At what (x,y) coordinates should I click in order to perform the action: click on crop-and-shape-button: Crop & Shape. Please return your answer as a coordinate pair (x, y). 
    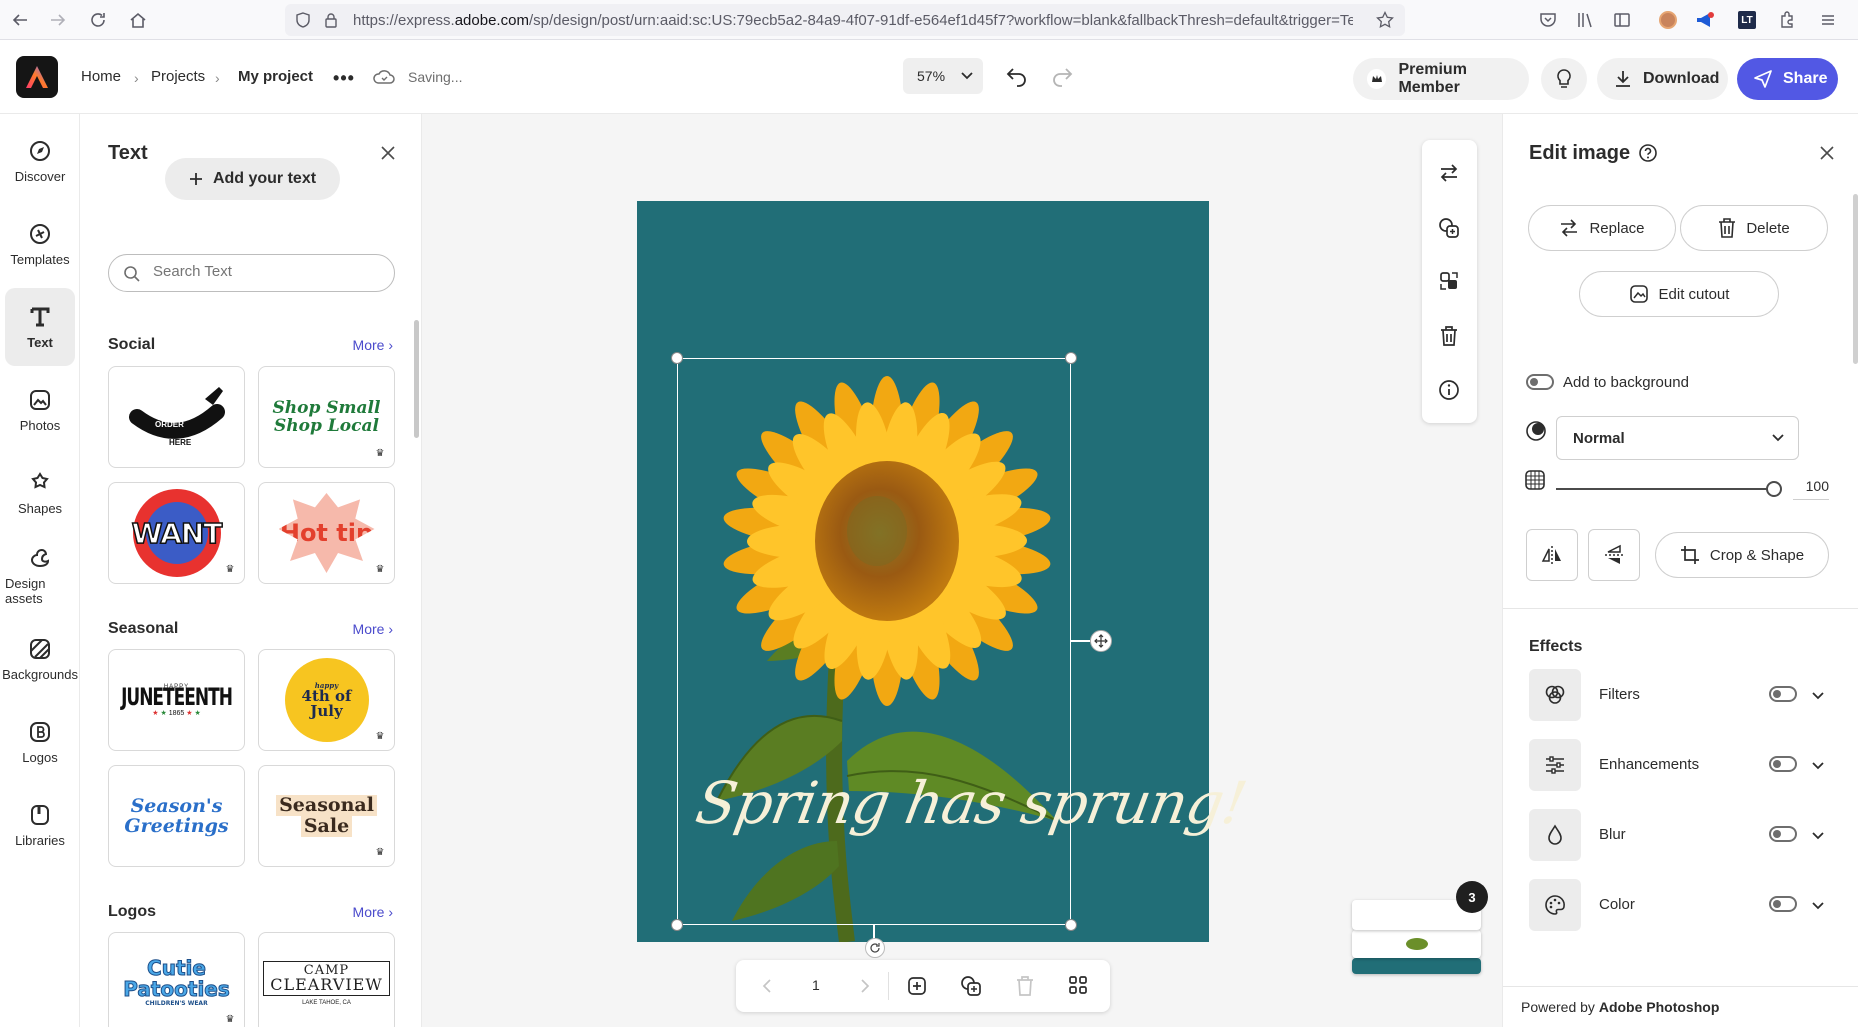
    Looking at the image, I should click on (1742, 555).